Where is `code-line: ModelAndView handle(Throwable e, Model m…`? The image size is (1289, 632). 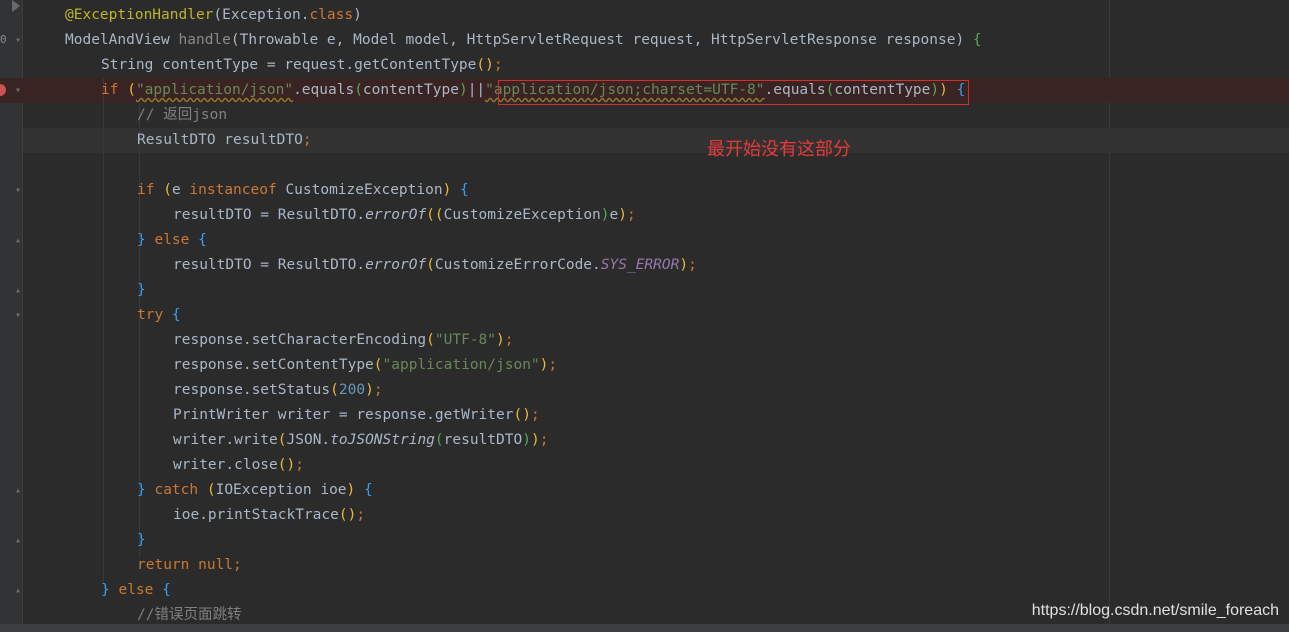
code-line: ModelAndView handle(Throwable e, Model m… is located at coordinates (523, 40).